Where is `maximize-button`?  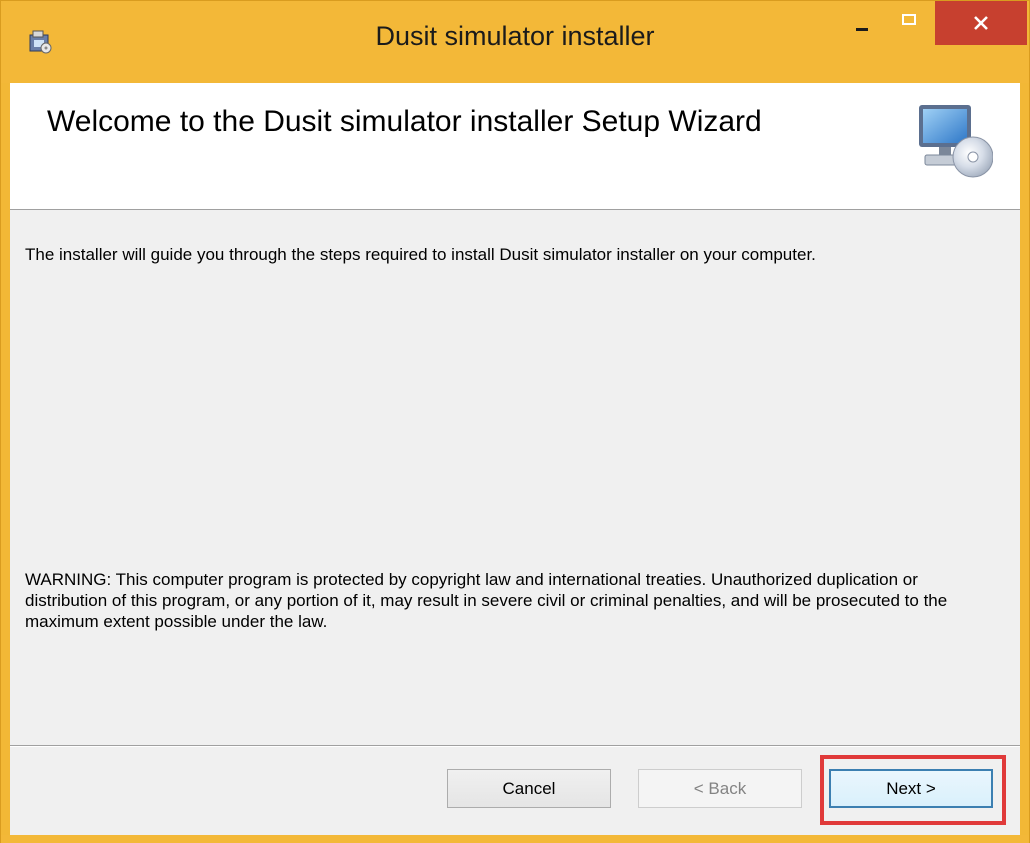
maximize-button is located at coordinates (909, 22).